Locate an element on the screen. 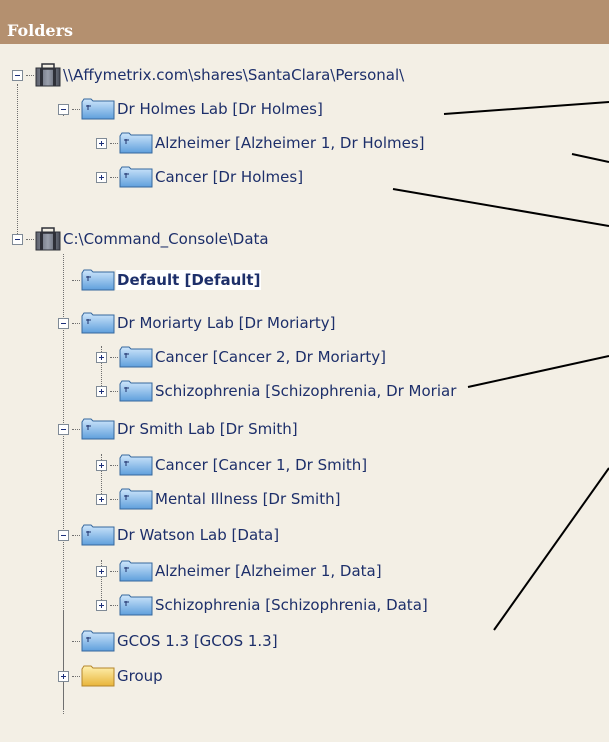  tree-node-dr-watson-lab: Dr Watson Lab [Data] is located at coordinates (169, 535).